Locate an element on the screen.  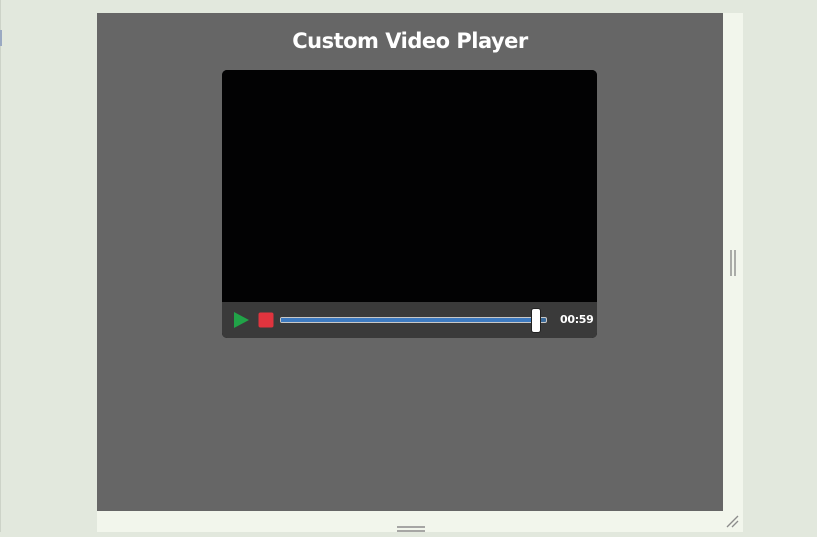
resize-handle-vertical is located at coordinates (733, 263).